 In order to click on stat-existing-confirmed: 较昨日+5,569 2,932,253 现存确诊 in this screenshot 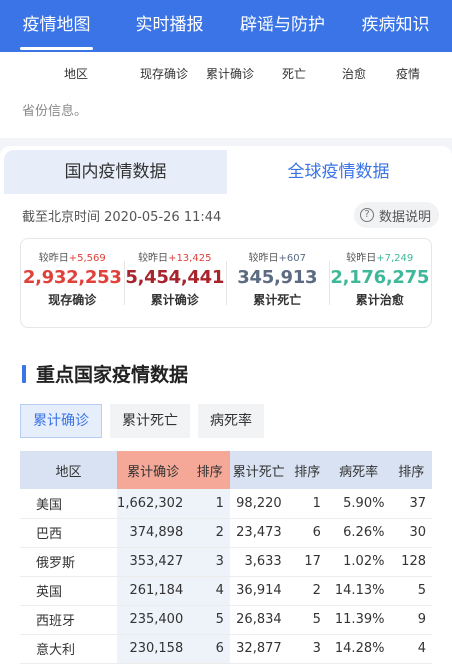, I will do `click(72, 283)`.